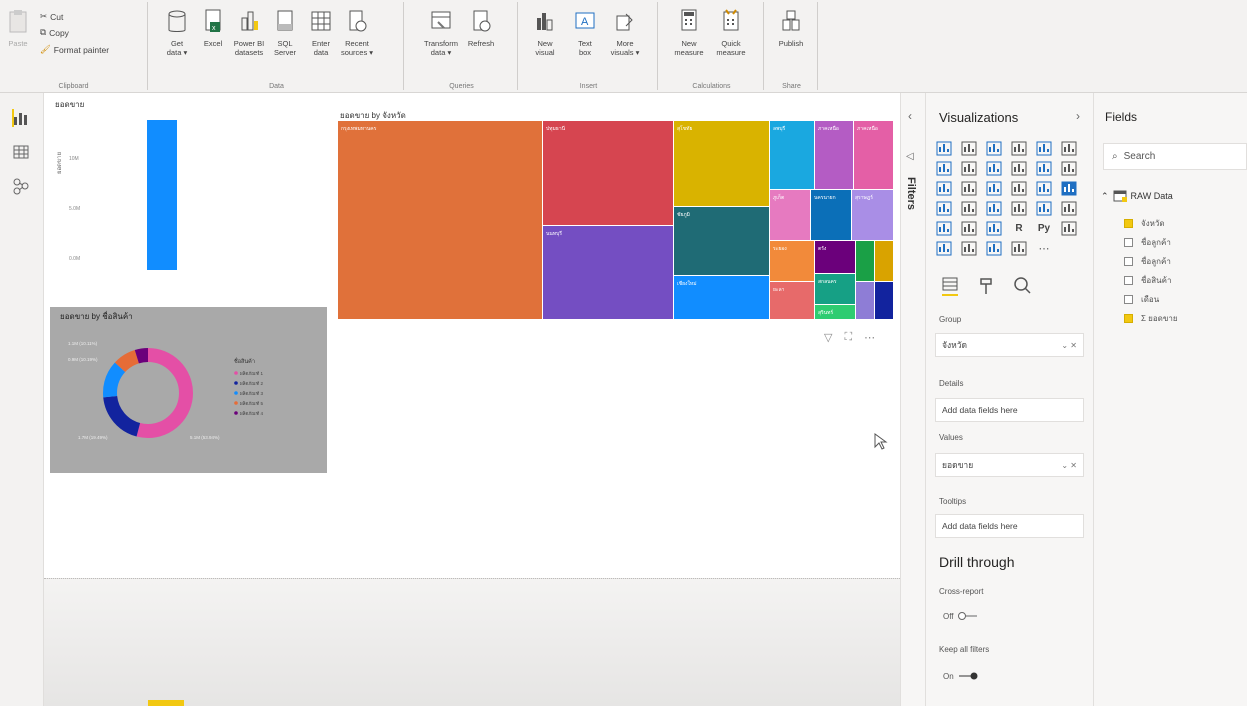 This screenshot has height=706, width=1247. I want to click on legend-item-1: ผลิตภัณฑ์ 1, so click(251, 373).